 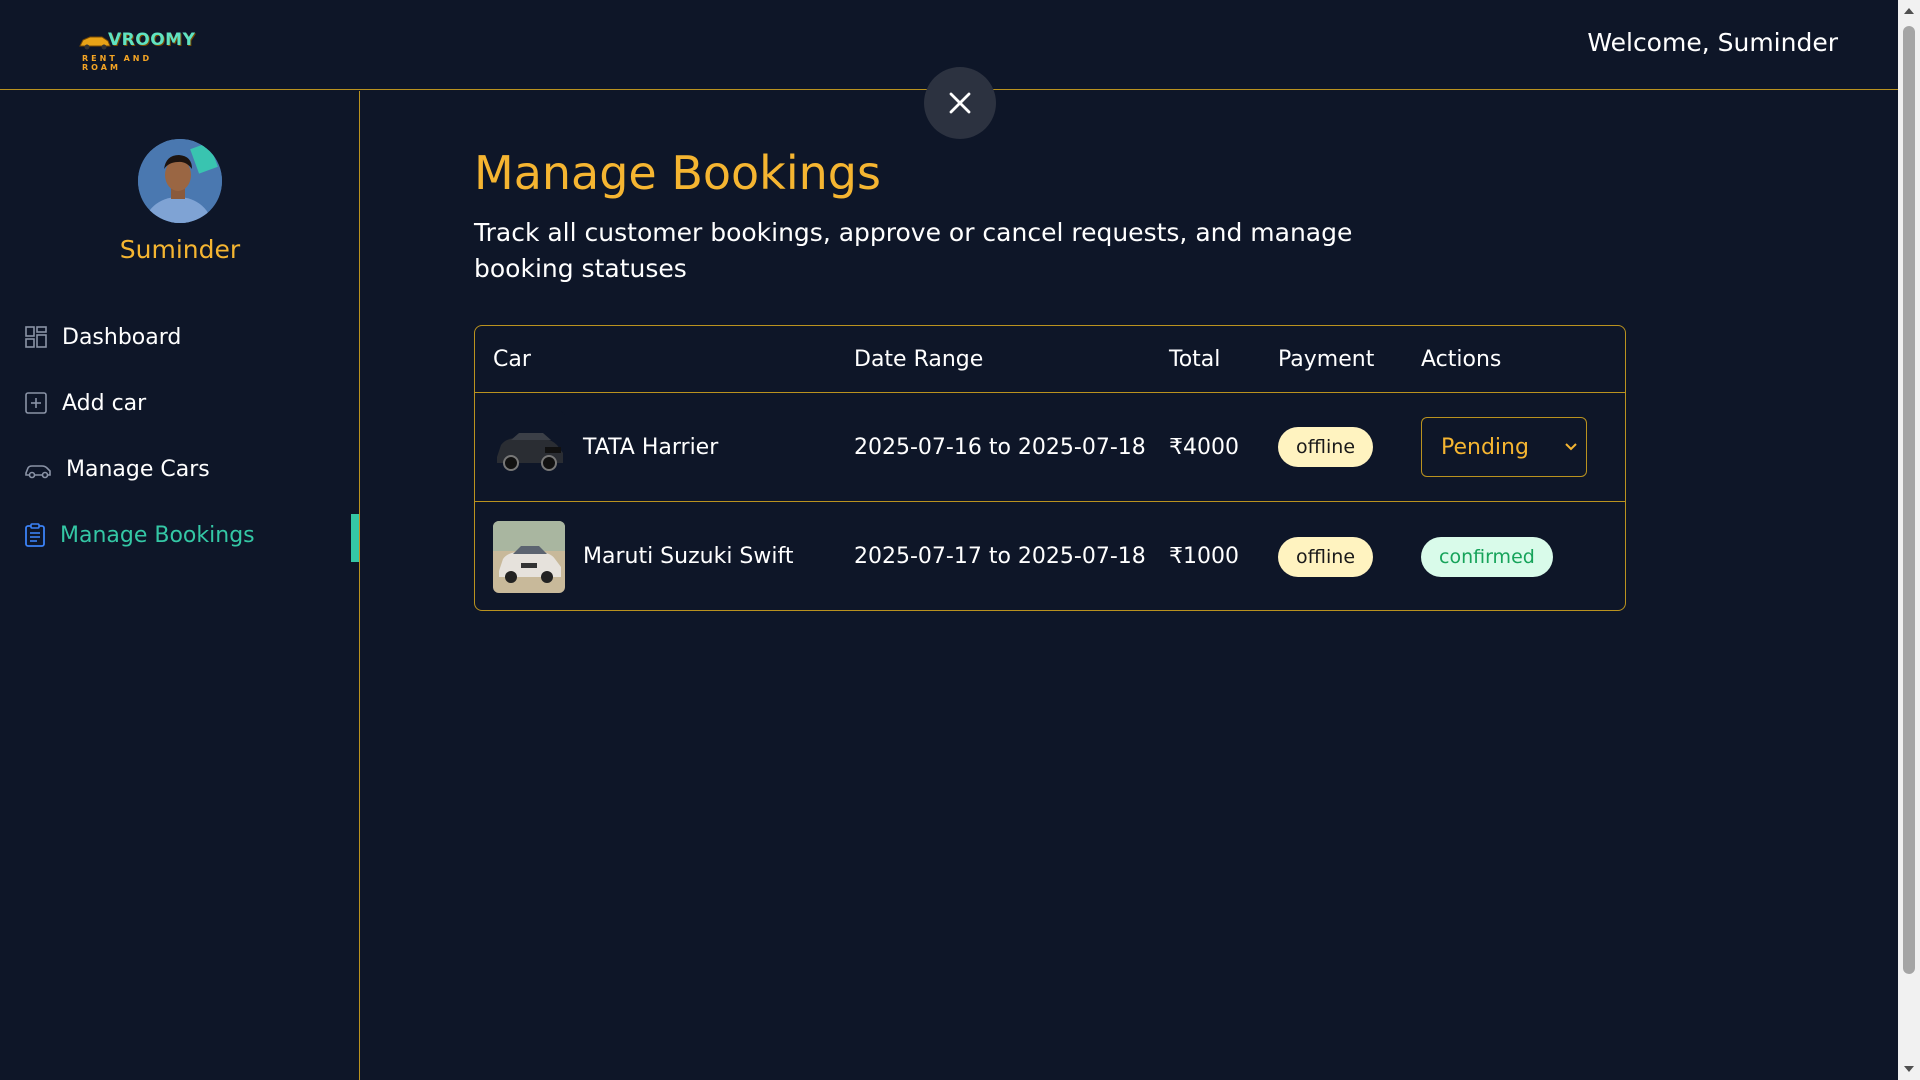 I want to click on scroll-down-arrow-icon, so click(x=1909, y=1069).